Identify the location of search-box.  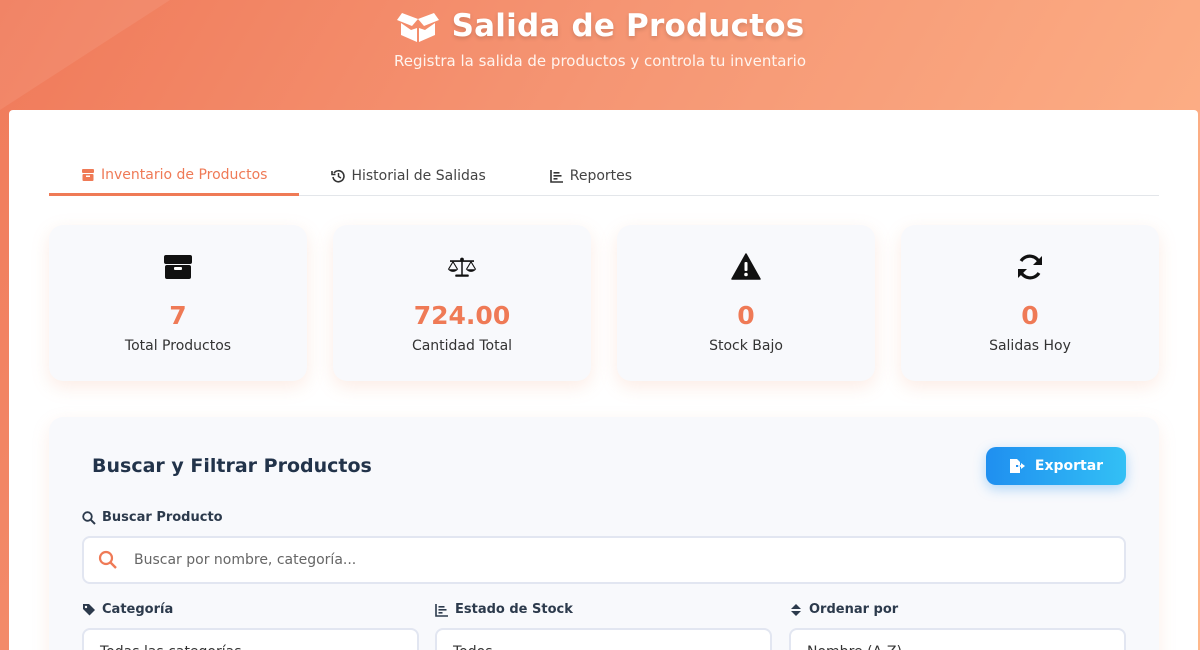
(604, 560).